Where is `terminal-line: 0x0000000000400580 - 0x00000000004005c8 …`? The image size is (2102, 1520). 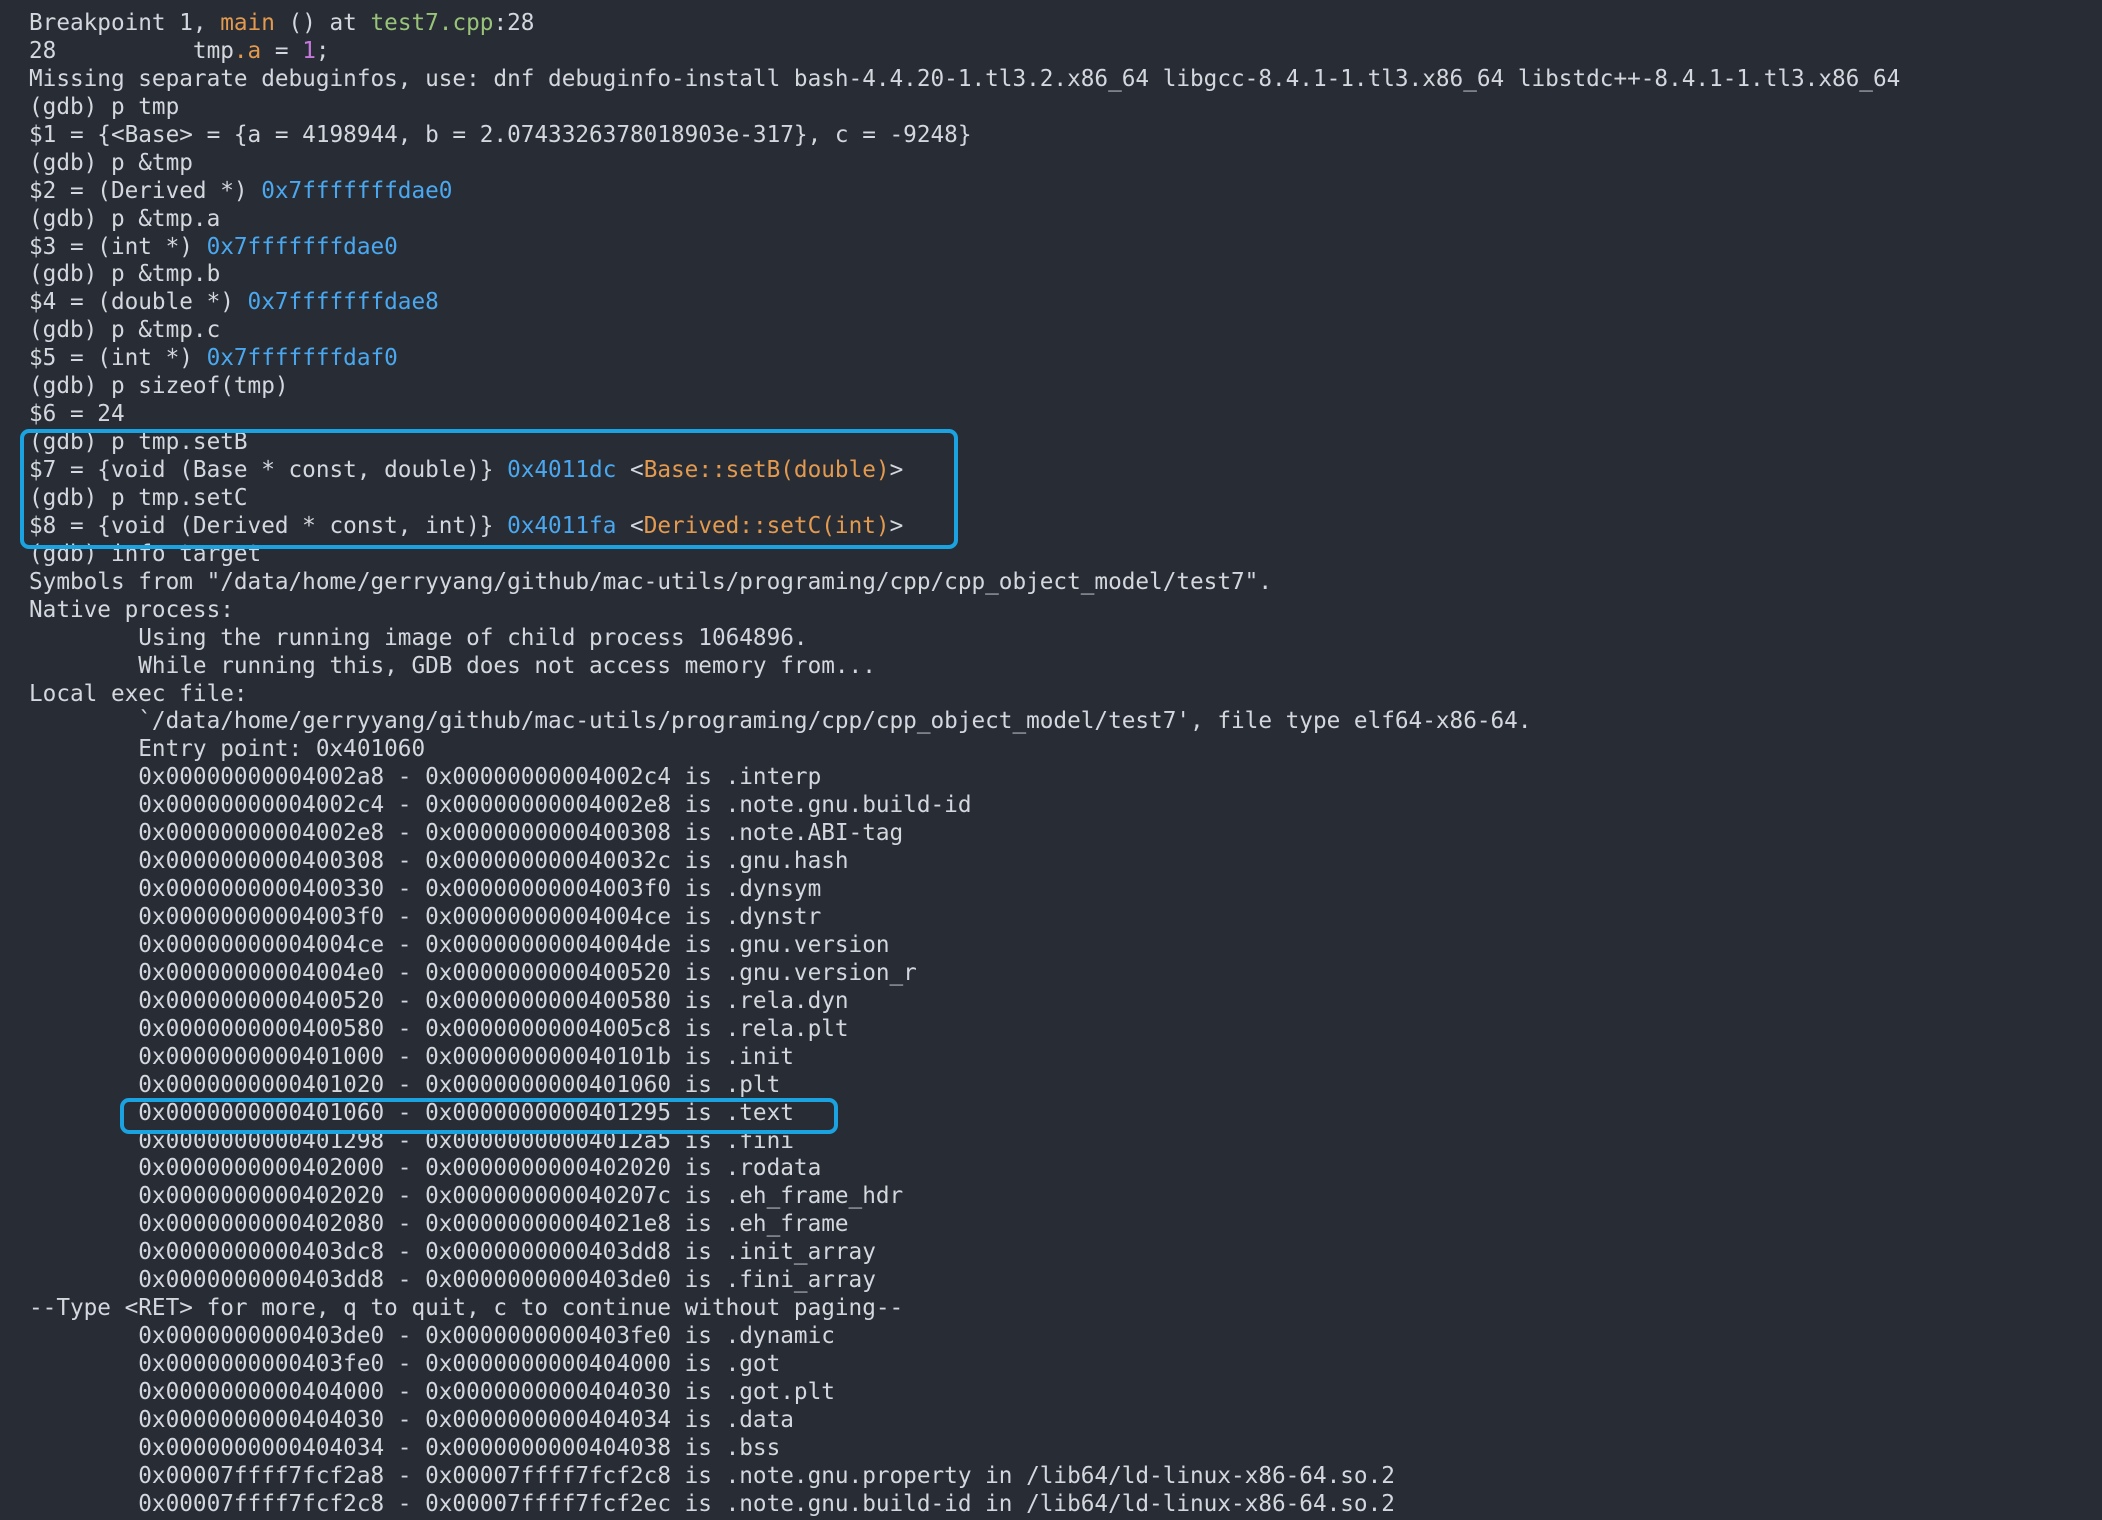 terminal-line: 0x0000000000400580 - 0x00000000004005c8 … is located at coordinates (1065, 1030).